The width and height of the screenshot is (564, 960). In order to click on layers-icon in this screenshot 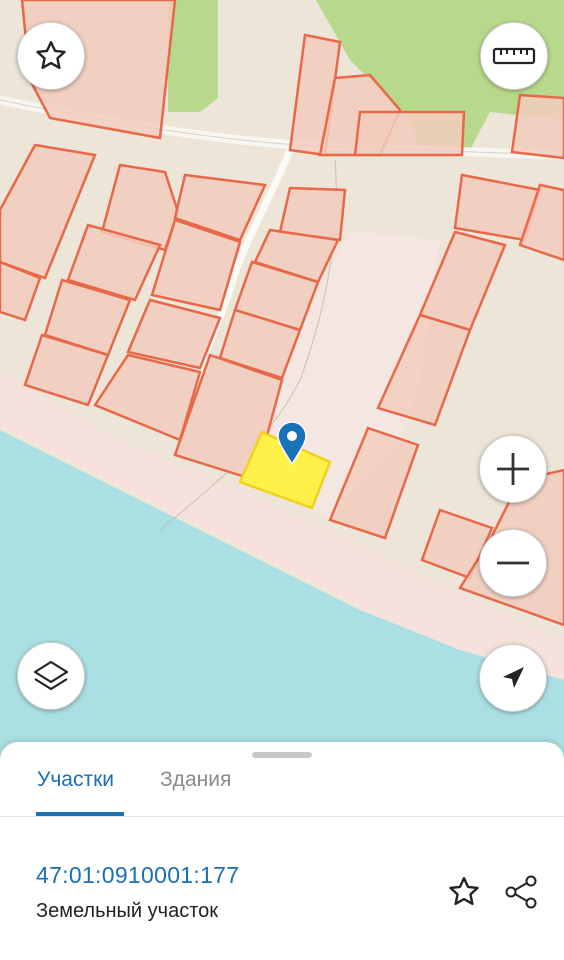, I will do `click(51, 675)`.